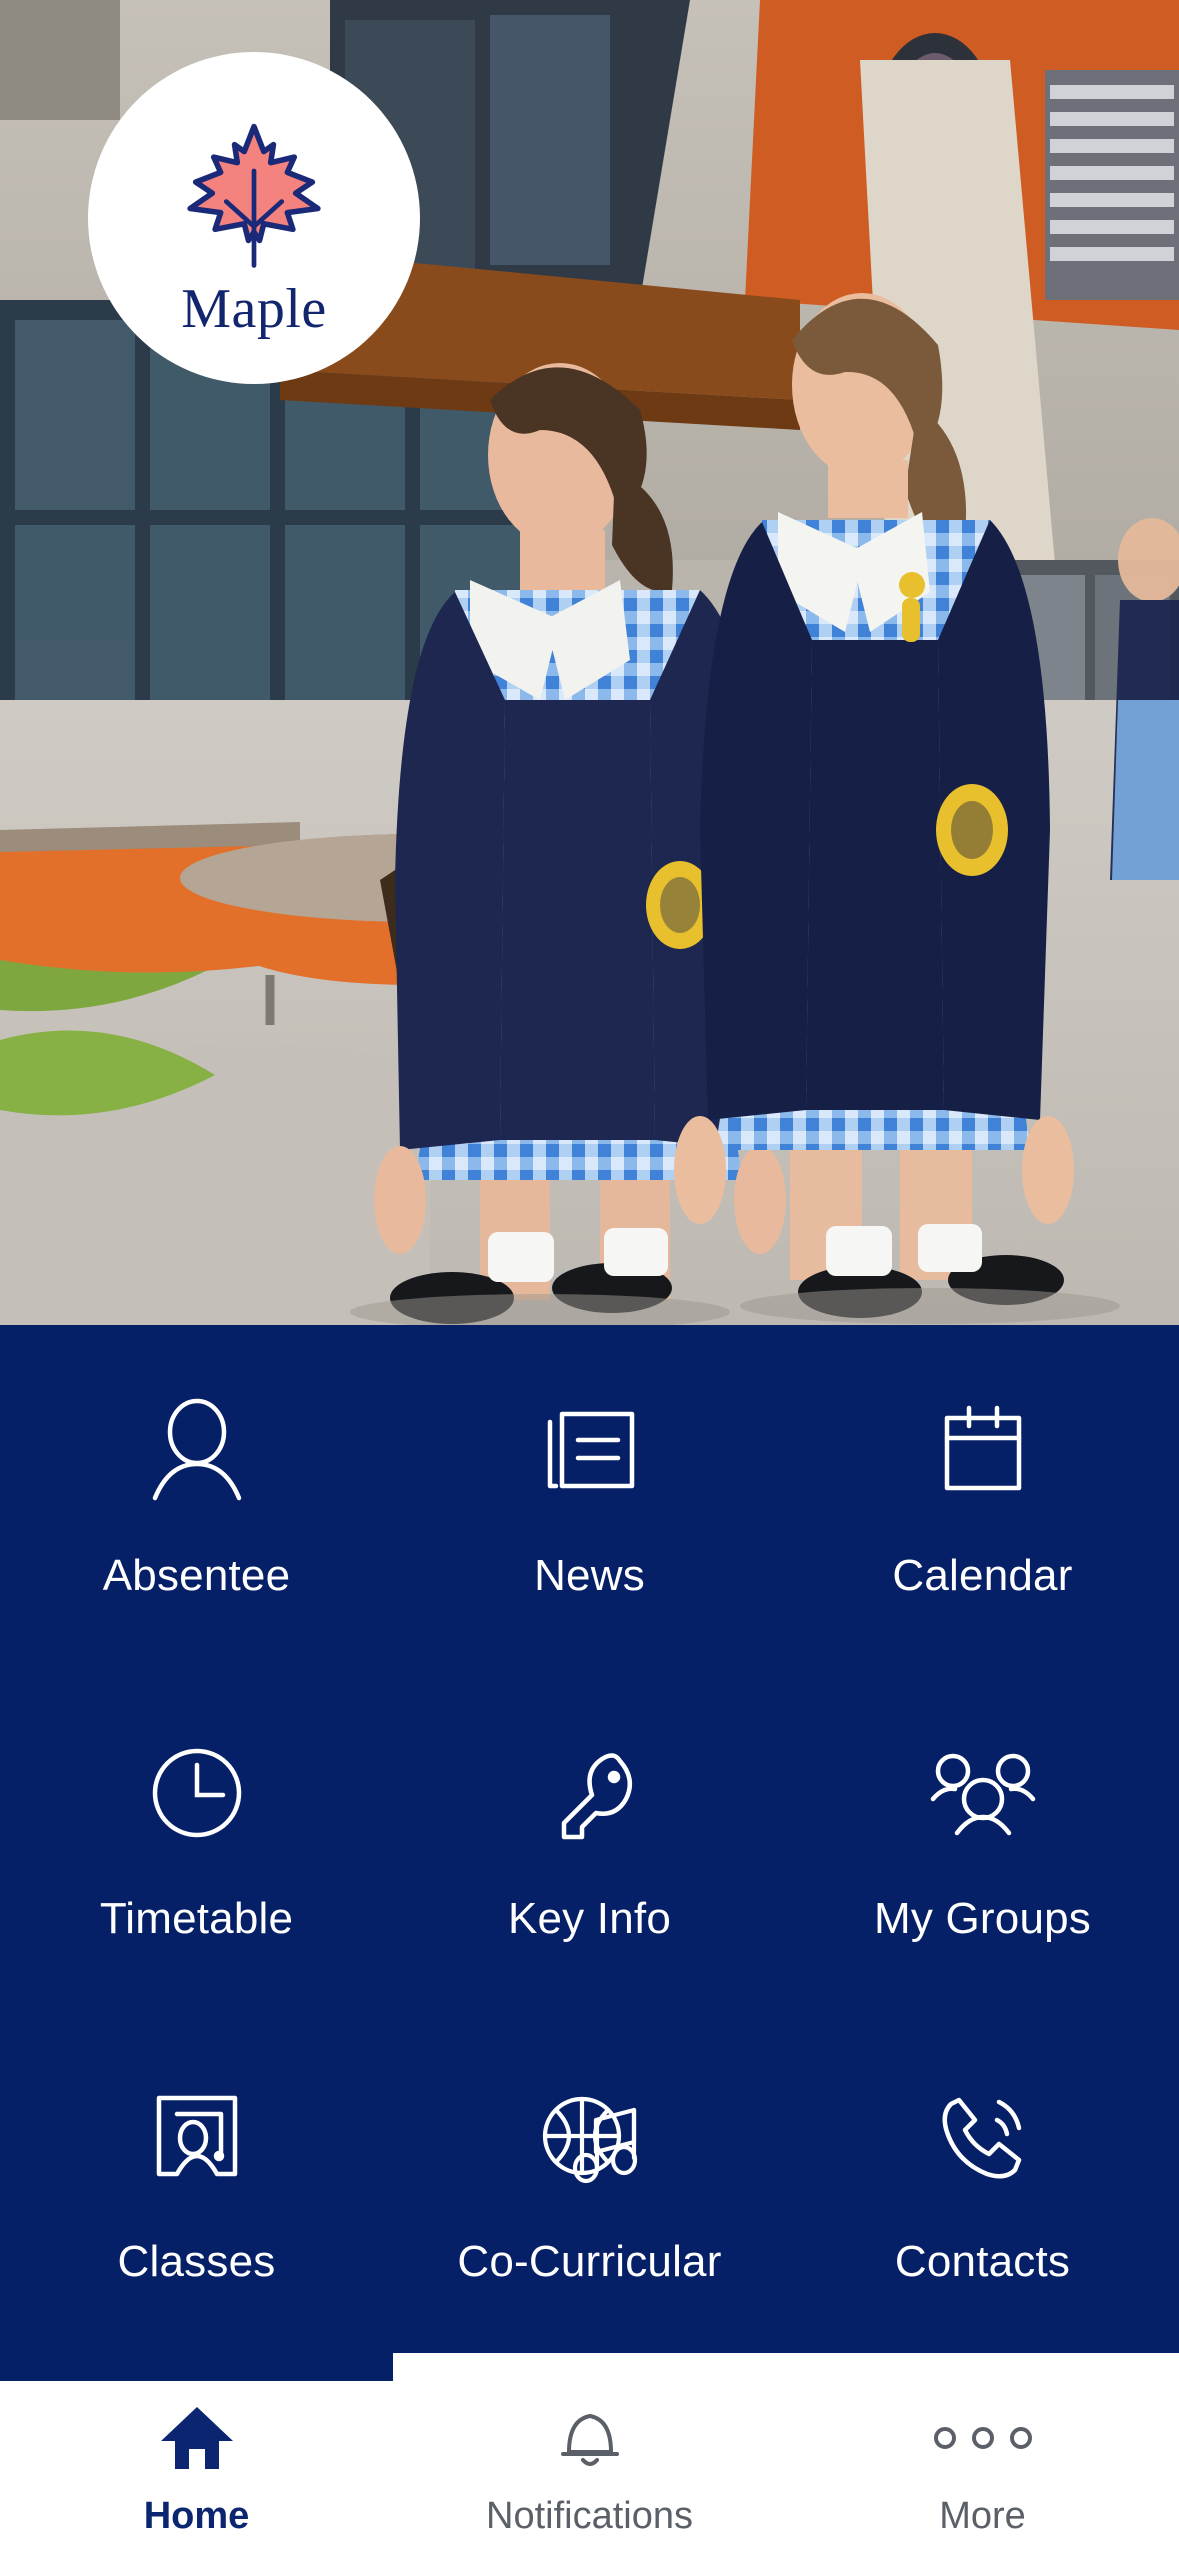  I want to click on menu-item-key-info: Key Info, so click(589, 1839).